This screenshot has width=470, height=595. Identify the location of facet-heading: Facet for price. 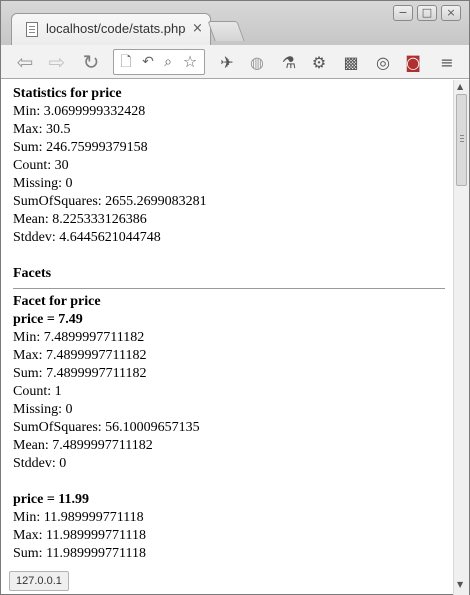
(57, 301).